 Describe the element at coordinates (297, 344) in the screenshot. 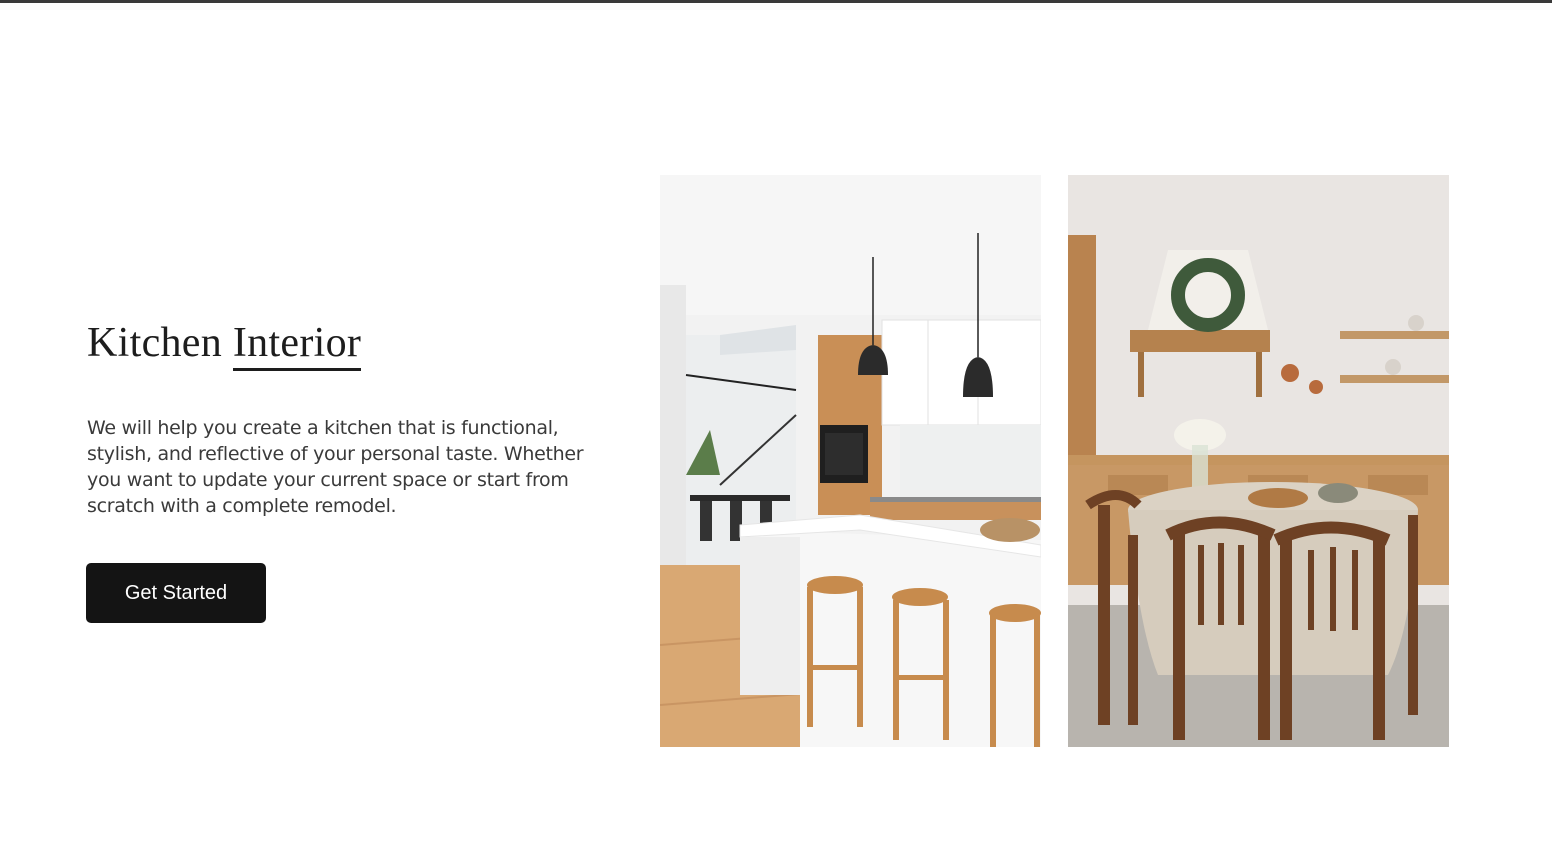

I see `title-word-interior: Interior` at that location.